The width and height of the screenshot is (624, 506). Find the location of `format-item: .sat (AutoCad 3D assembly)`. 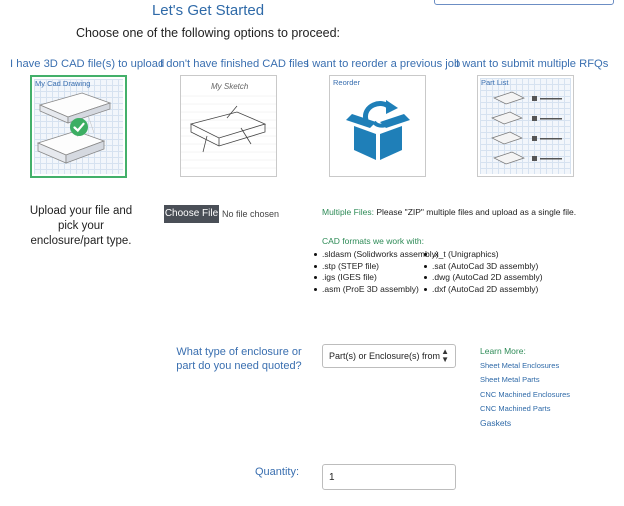

format-item: .sat (AutoCad 3D assembly) is located at coordinates (483, 267).